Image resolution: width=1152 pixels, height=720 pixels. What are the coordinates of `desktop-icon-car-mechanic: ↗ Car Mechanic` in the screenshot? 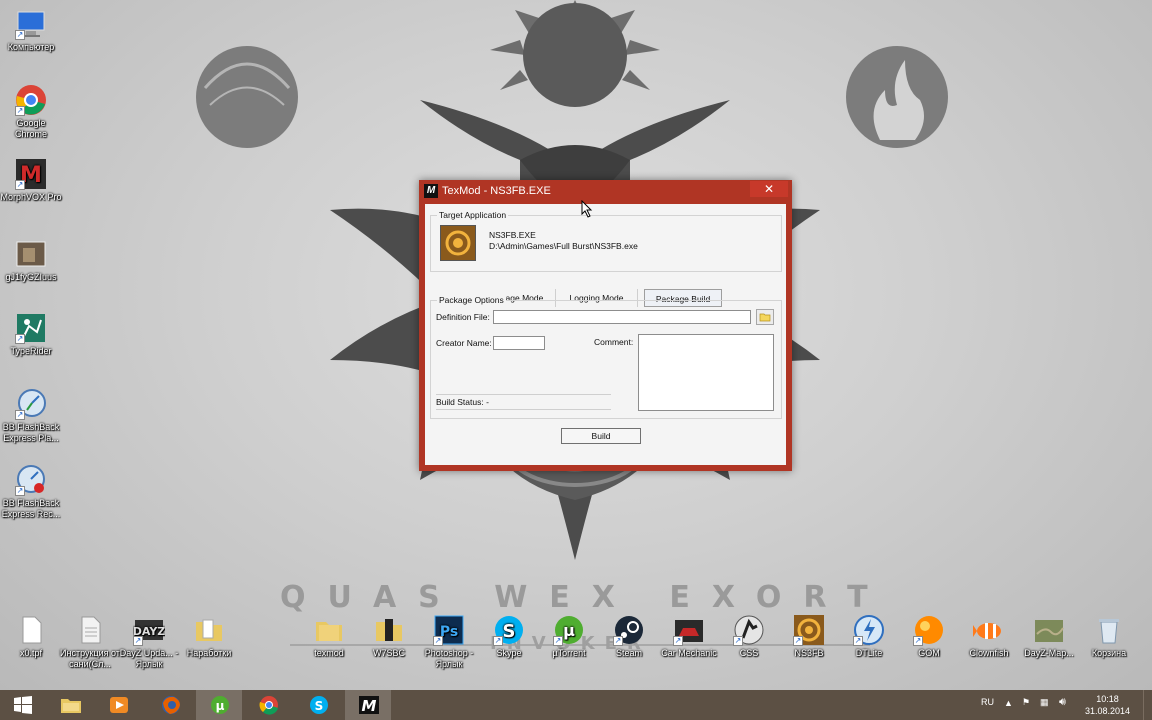 It's located at (689, 636).